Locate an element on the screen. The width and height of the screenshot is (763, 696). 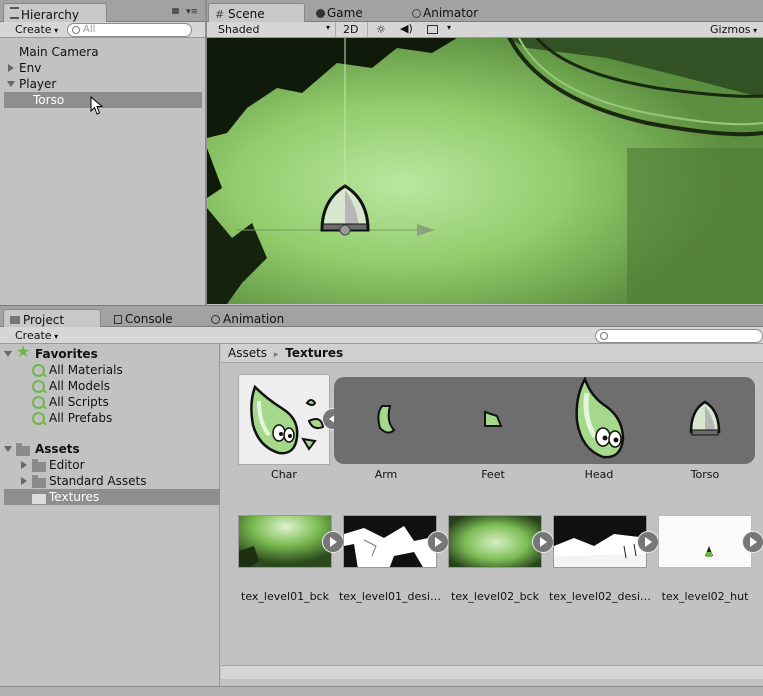
scene-tabbar: # Scene Game Animator is located at coordinates (485, 11).